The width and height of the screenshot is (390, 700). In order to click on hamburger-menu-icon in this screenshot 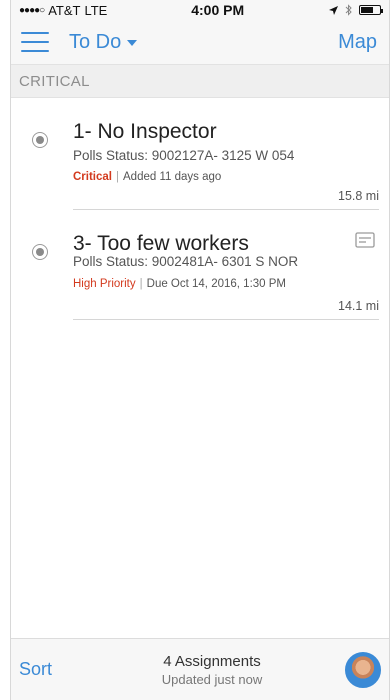, I will do `click(35, 42)`.